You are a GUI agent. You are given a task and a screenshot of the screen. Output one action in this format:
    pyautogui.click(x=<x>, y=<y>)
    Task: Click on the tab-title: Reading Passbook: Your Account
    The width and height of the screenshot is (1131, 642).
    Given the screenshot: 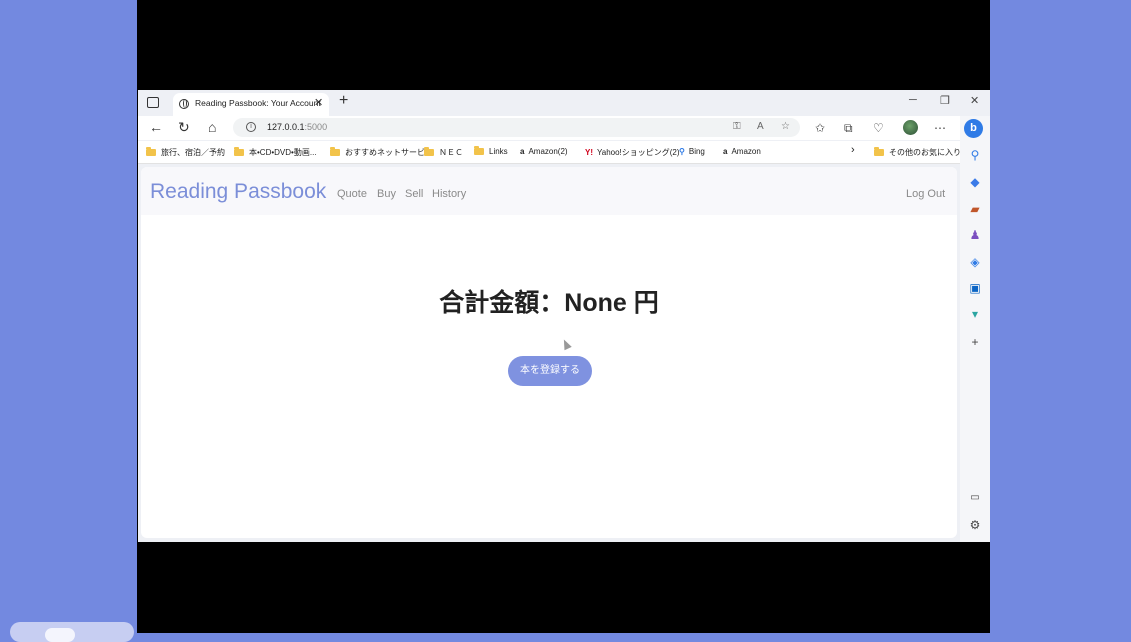 What is the action you would take?
    pyautogui.click(x=258, y=103)
    